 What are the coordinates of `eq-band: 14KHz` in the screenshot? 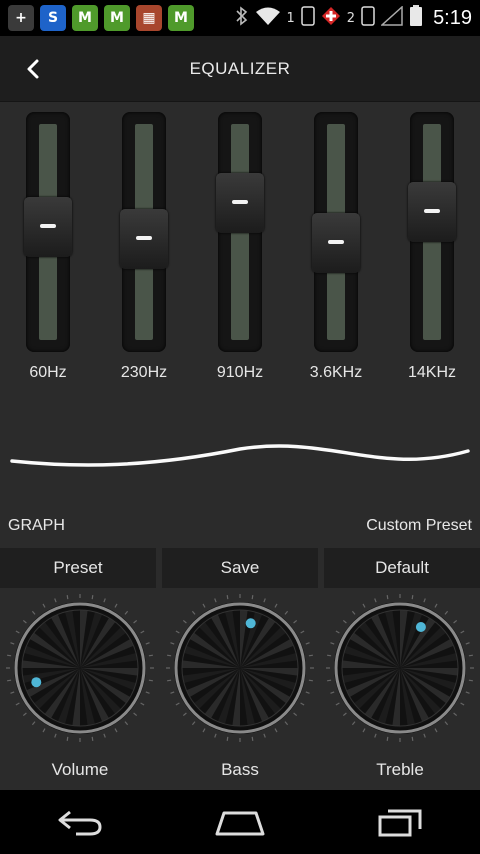 It's located at (432, 252).